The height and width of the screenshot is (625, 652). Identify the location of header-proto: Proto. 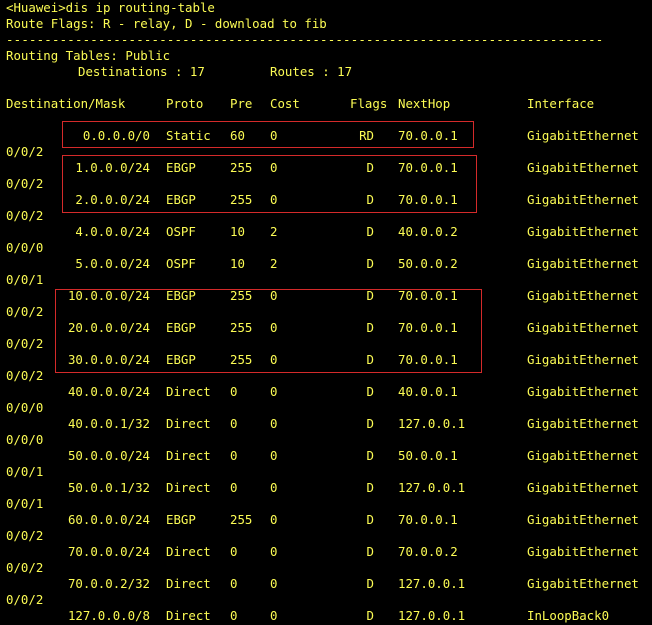
(185, 103).